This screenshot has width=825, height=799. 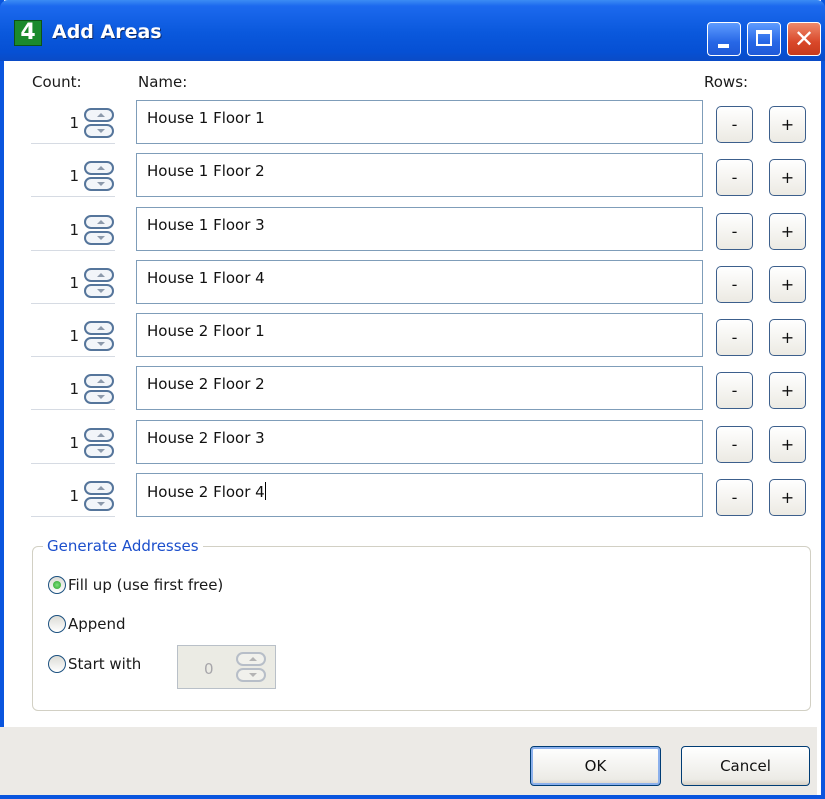 I want to click on area-row: 1 House 1 Floor 2 - +, so click(x=412, y=175).